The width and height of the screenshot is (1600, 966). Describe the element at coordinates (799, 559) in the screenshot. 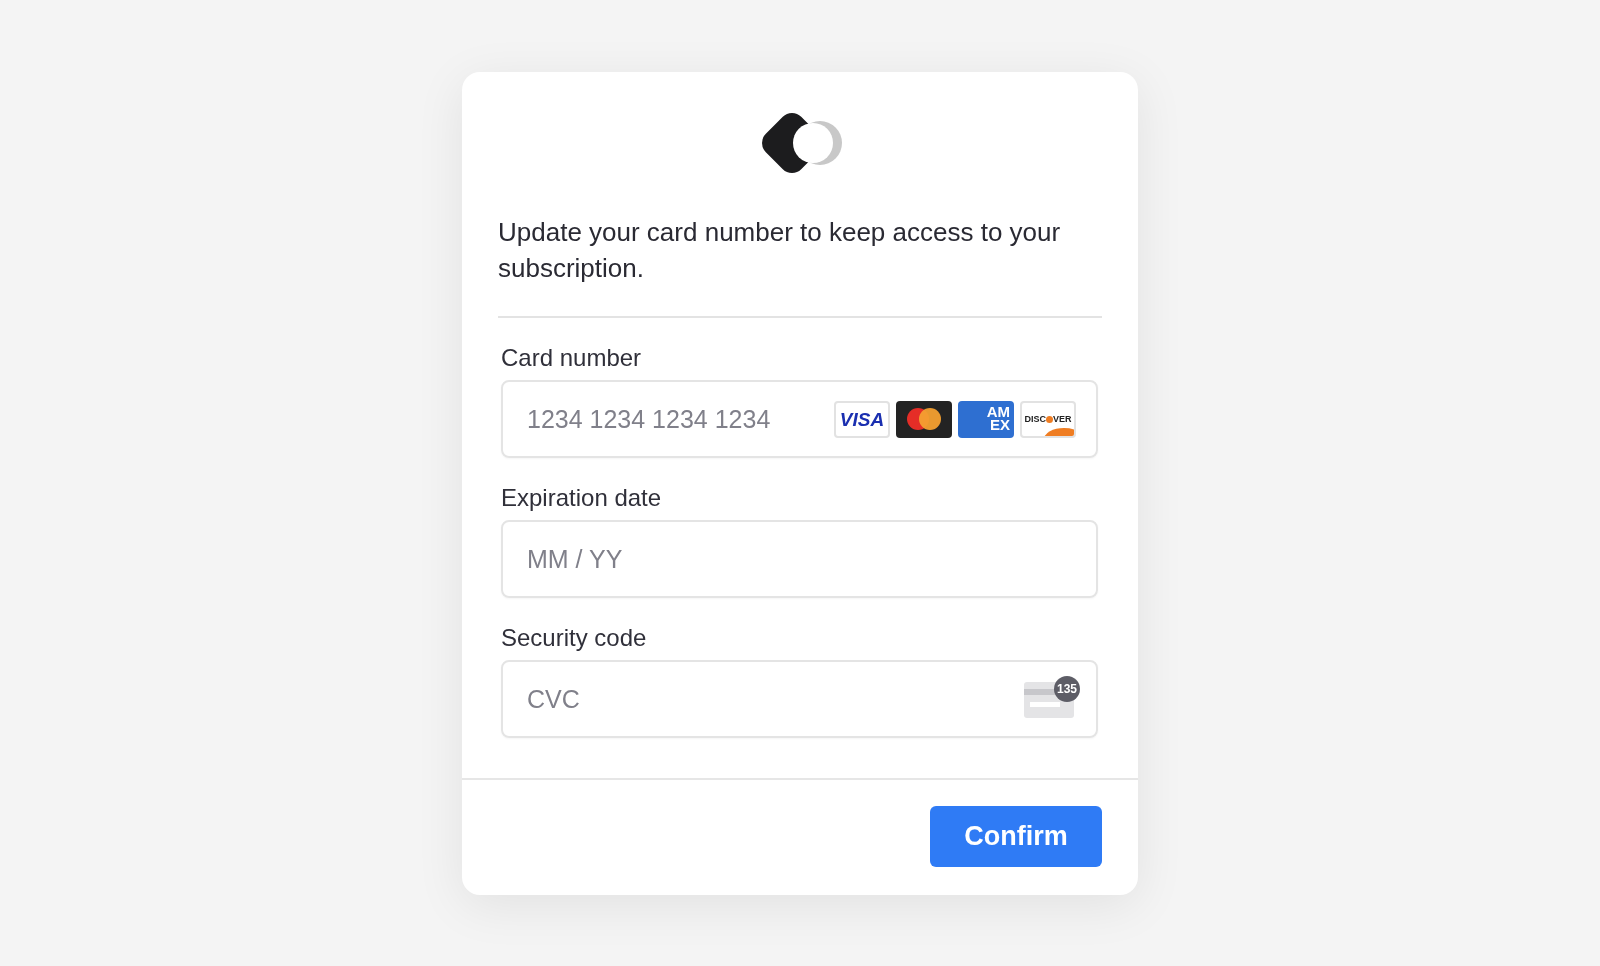

I see `input-field: MM / YY` at that location.